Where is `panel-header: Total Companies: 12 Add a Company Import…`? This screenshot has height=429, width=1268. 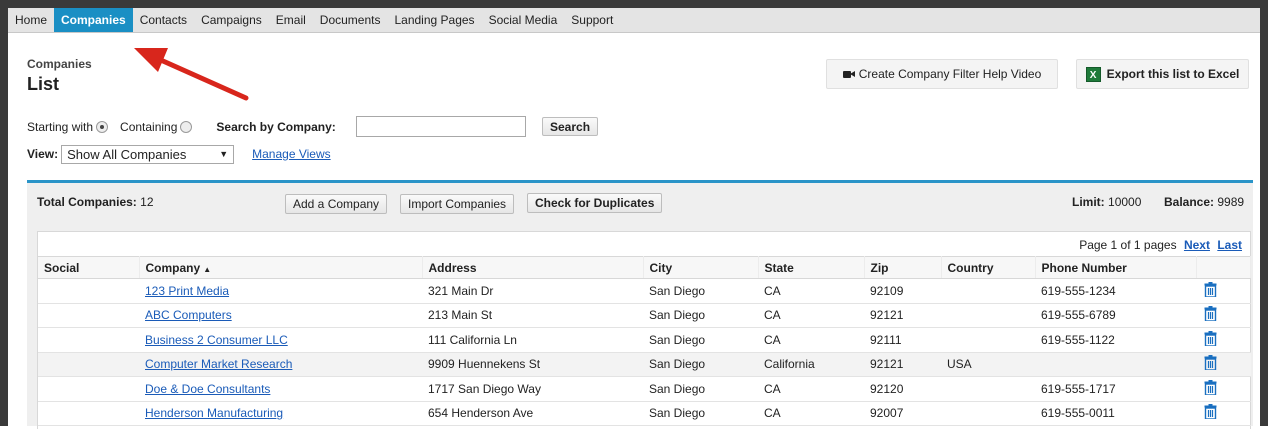 panel-header: Total Companies: 12 Add a Company Import… is located at coordinates (640, 203).